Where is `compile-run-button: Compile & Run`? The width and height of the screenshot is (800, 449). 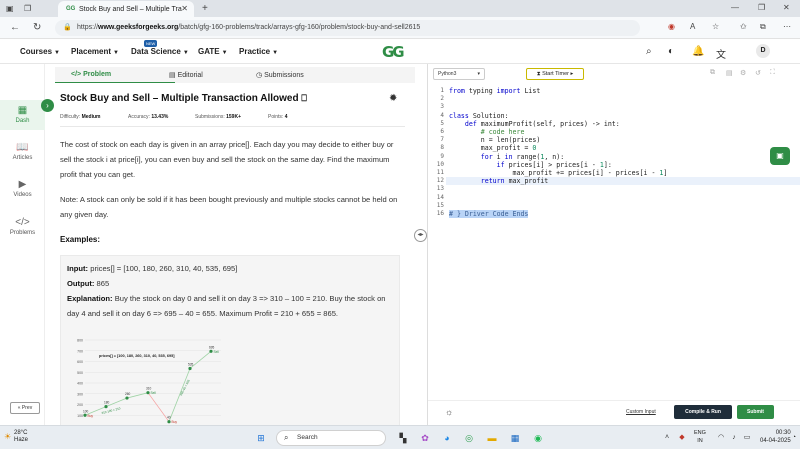
compile-run-button: Compile & Run is located at coordinates (703, 412).